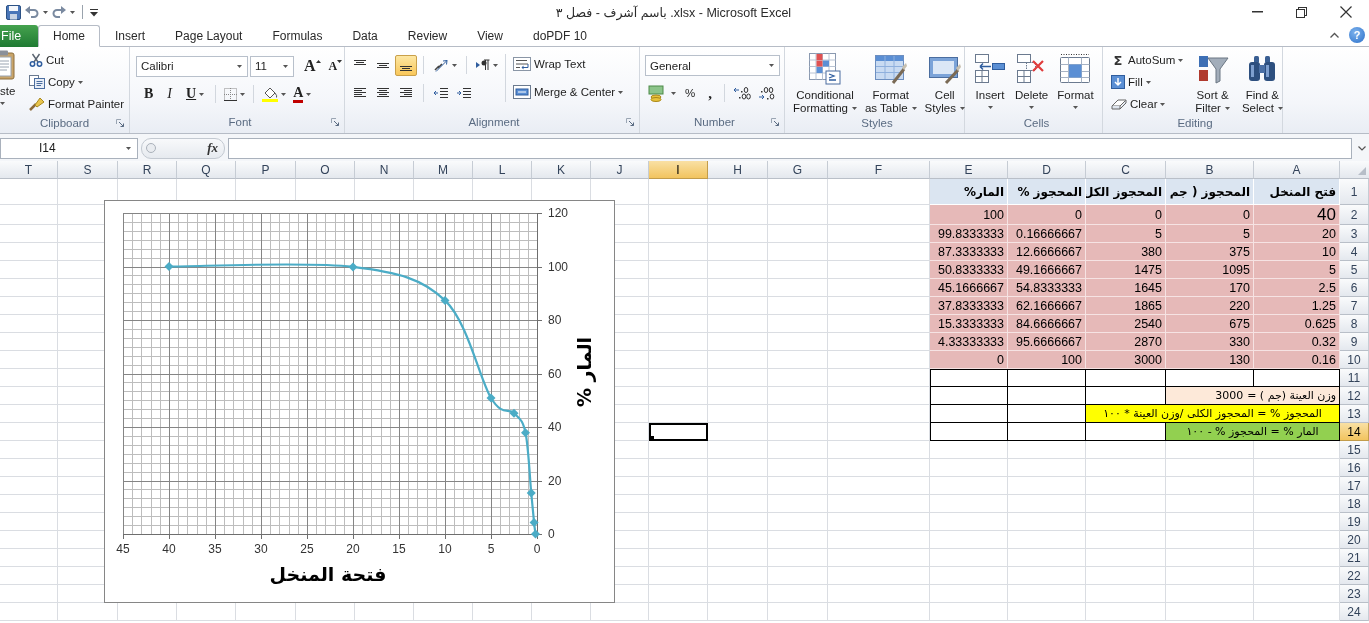  I want to click on scissors-icon, so click(36, 60).